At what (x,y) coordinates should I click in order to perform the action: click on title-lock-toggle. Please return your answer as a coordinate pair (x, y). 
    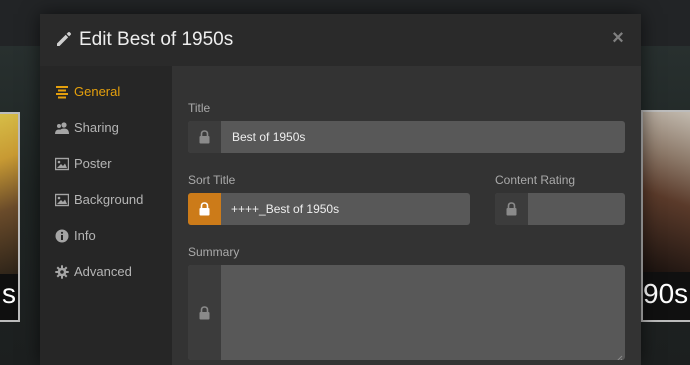
    Looking at the image, I should click on (204, 137).